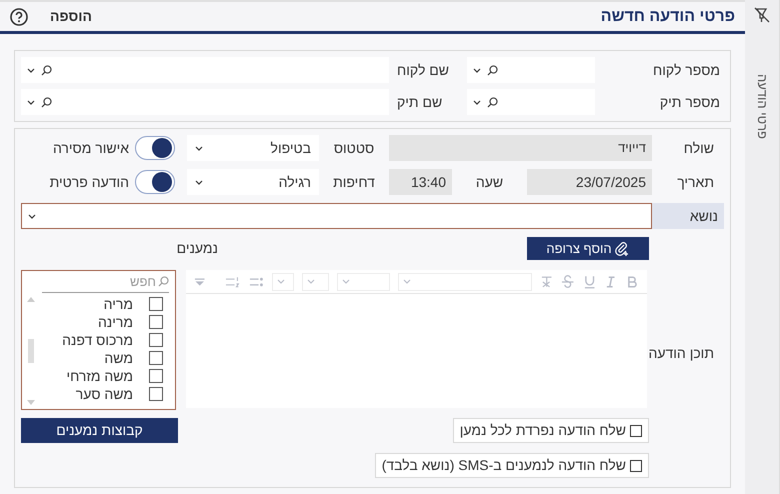 This screenshot has height=494, width=780. What do you see at coordinates (420, 102) in the screenshot?
I see `field-label: שם תיק` at bounding box center [420, 102].